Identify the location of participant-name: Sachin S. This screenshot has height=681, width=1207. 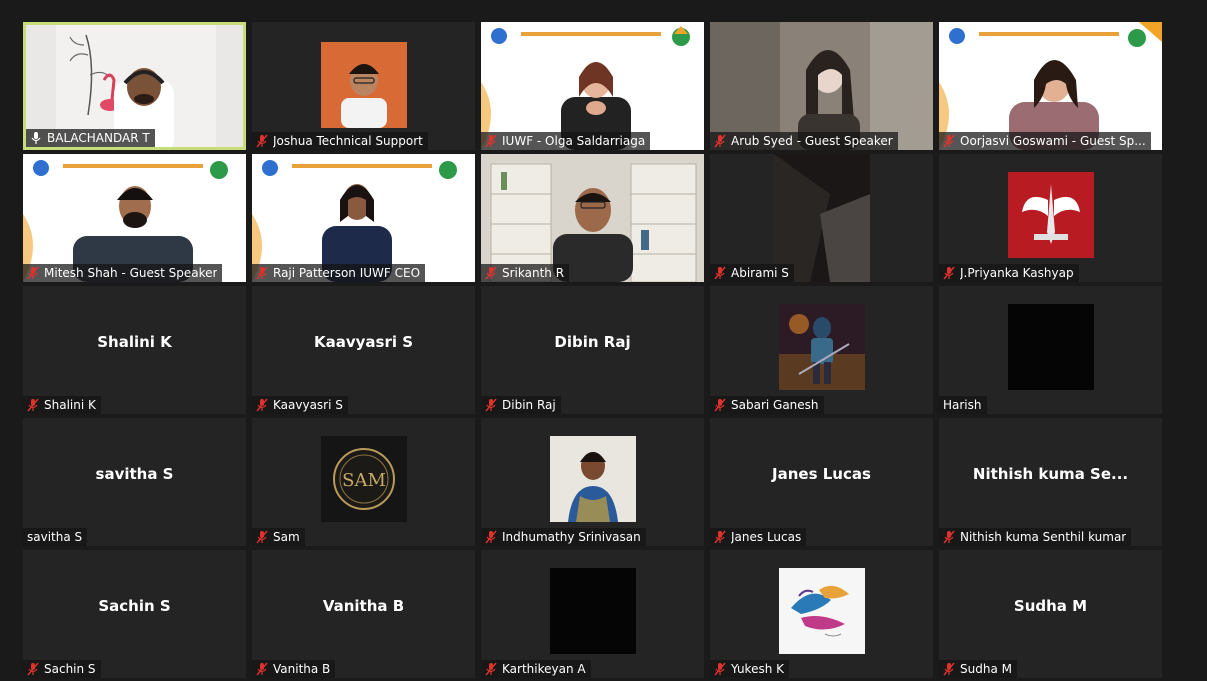
(70, 669).